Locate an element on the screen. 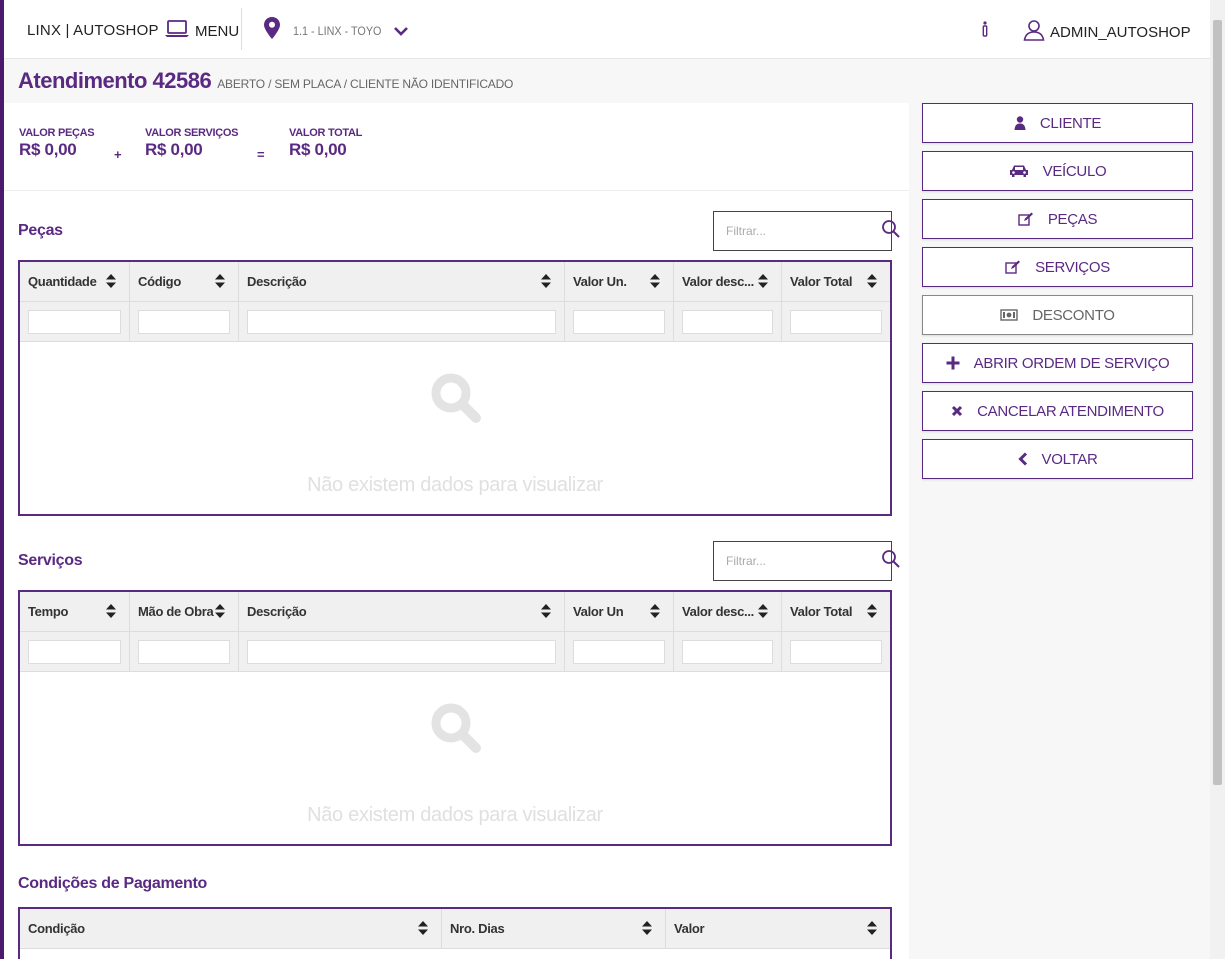  pecas-button: PEÇAS is located at coordinates (1057, 219).